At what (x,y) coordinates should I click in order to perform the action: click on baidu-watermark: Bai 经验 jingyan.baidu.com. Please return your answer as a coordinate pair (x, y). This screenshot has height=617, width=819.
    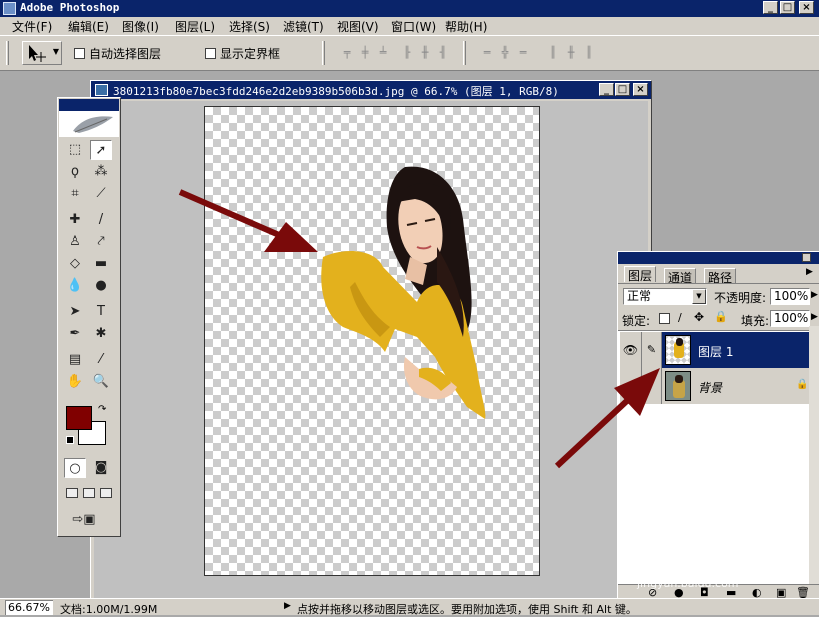
    Looking at the image, I should click on (718, 569).